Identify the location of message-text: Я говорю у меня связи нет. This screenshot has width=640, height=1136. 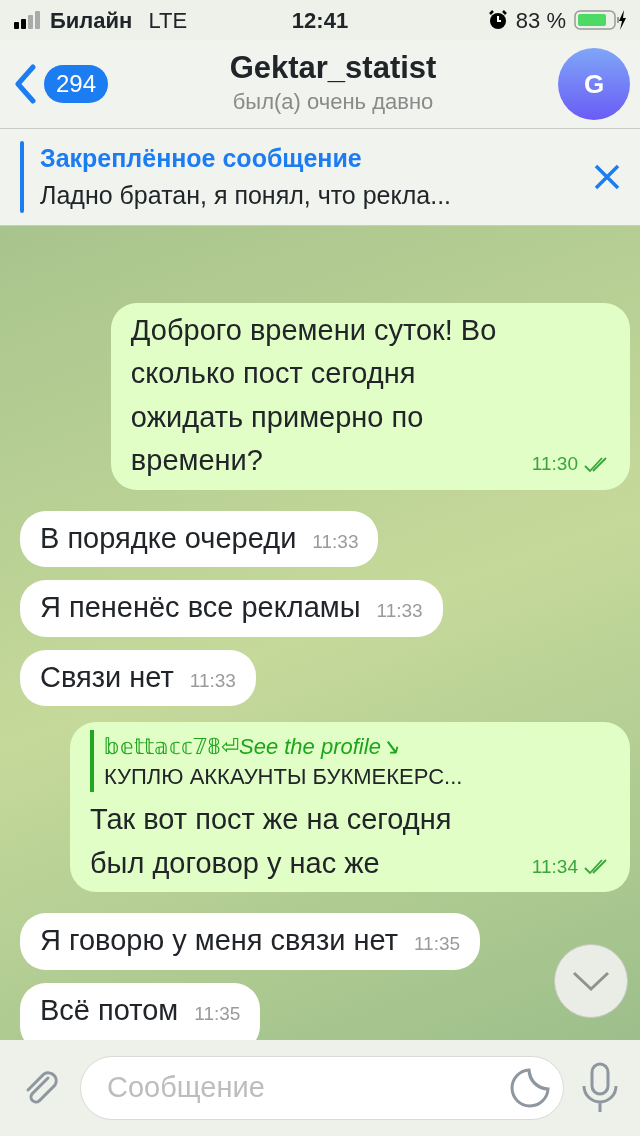
(219, 940).